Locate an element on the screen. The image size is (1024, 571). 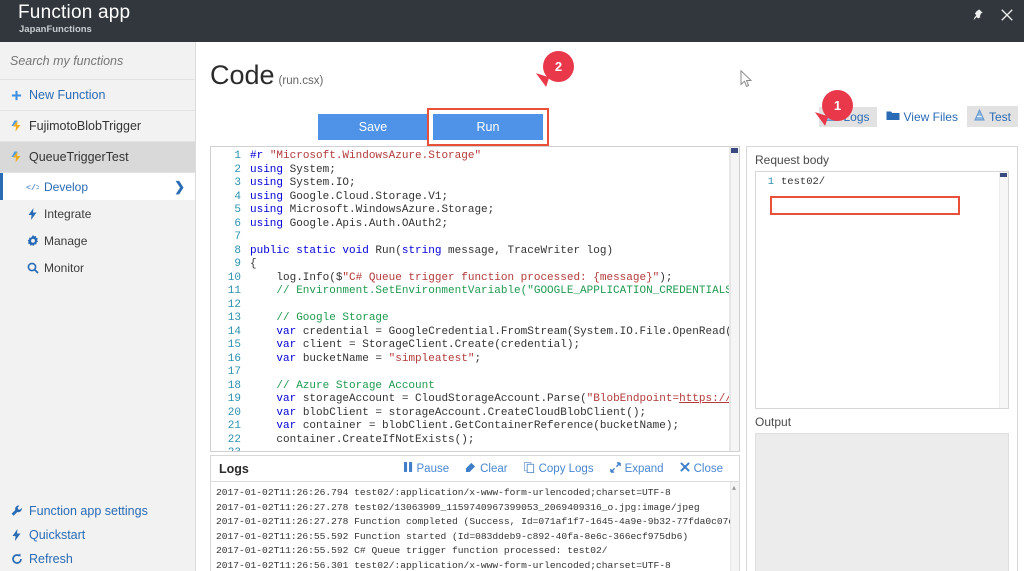
code-icon: </> is located at coordinates (32, 186).